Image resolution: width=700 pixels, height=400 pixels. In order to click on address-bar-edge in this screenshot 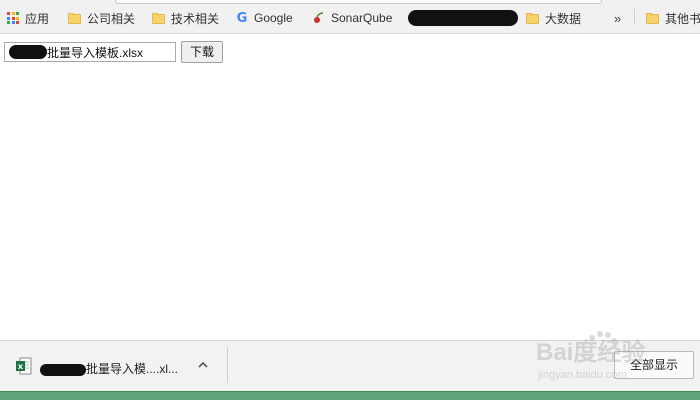, I will do `click(358, 2)`.